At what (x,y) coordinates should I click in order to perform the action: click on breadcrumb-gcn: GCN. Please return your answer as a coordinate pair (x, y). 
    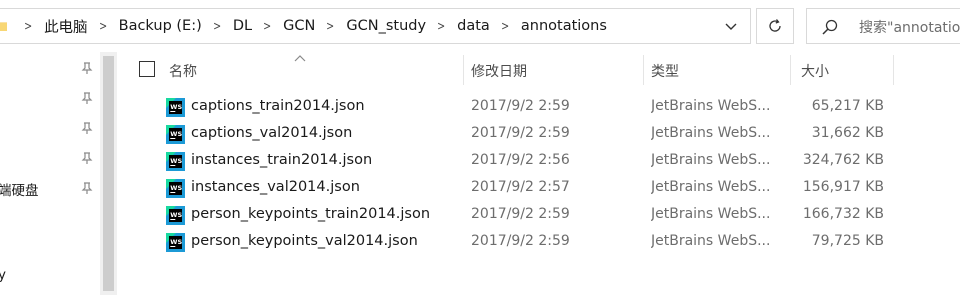
    Looking at the image, I should click on (299, 26).